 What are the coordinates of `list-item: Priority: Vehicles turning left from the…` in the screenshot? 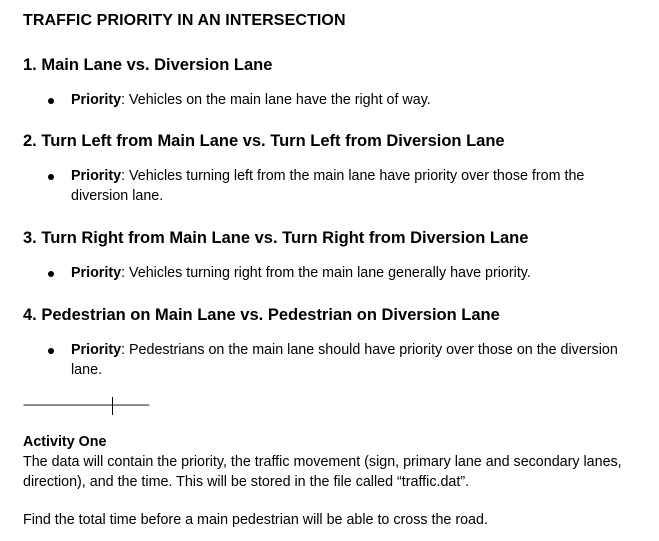 It's located at (332, 186).